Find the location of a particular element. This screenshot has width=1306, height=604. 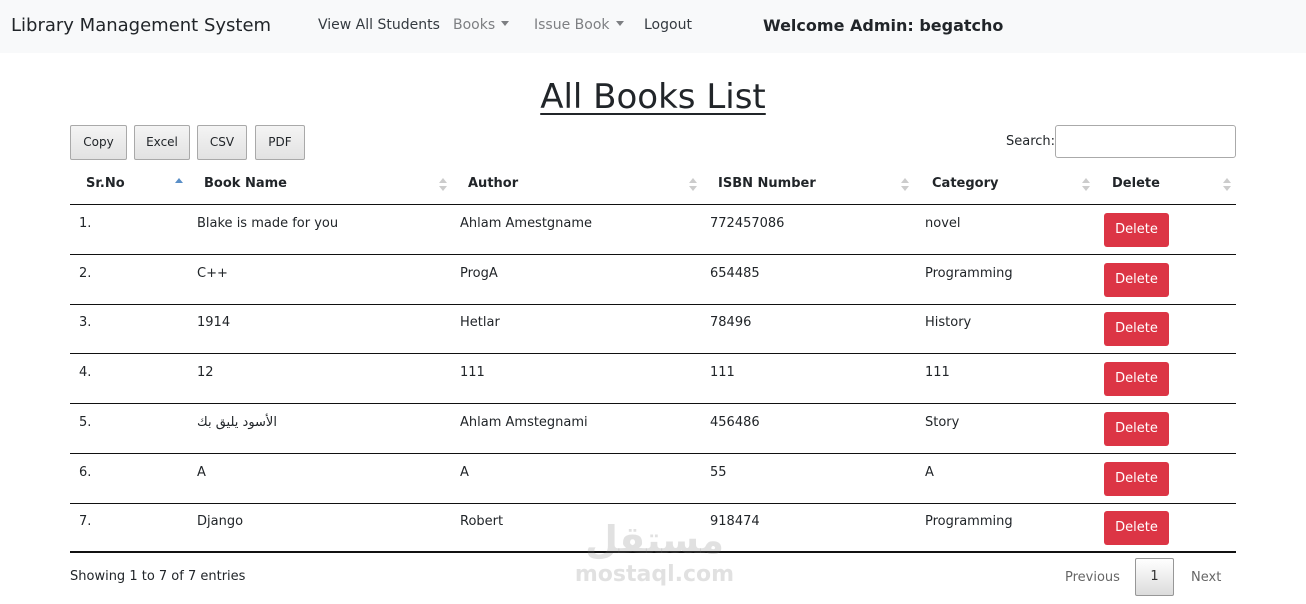

table-row: 3. 1914 Hetlar 78496 History Delete is located at coordinates (653, 329).